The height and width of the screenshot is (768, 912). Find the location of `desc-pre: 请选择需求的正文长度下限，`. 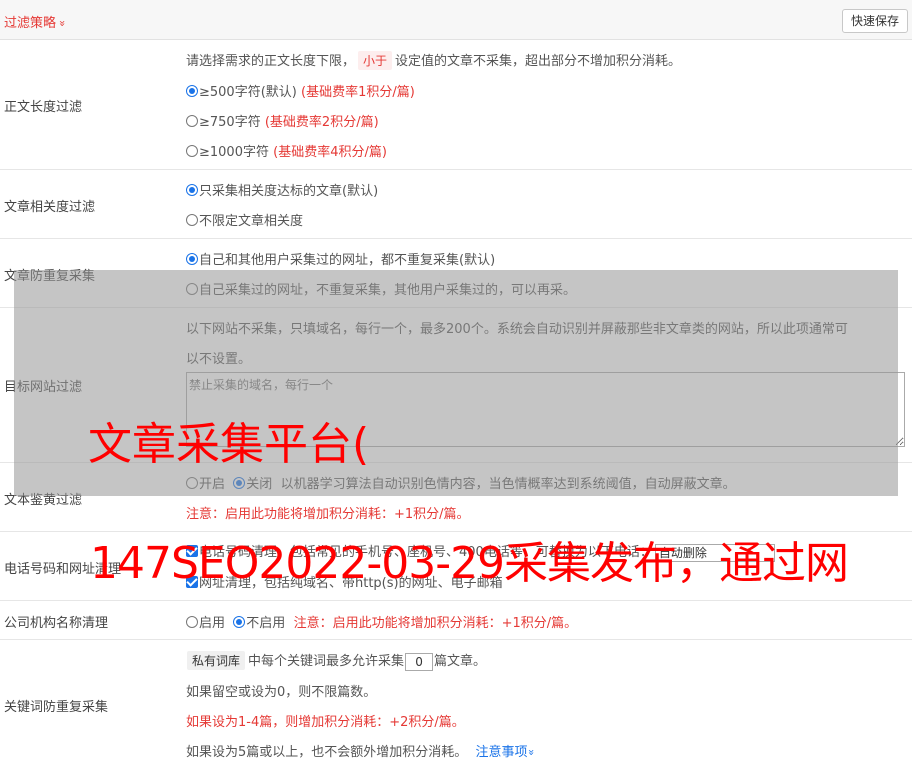

desc-pre: 请选择需求的正文长度下限， is located at coordinates (271, 61).